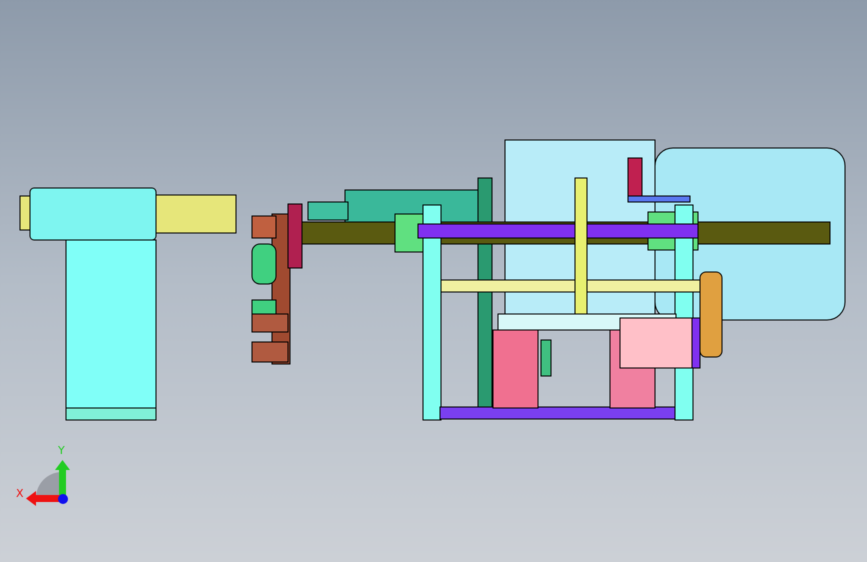 This screenshot has width=867, height=562. I want to click on axis-label: X, so click(20, 493).